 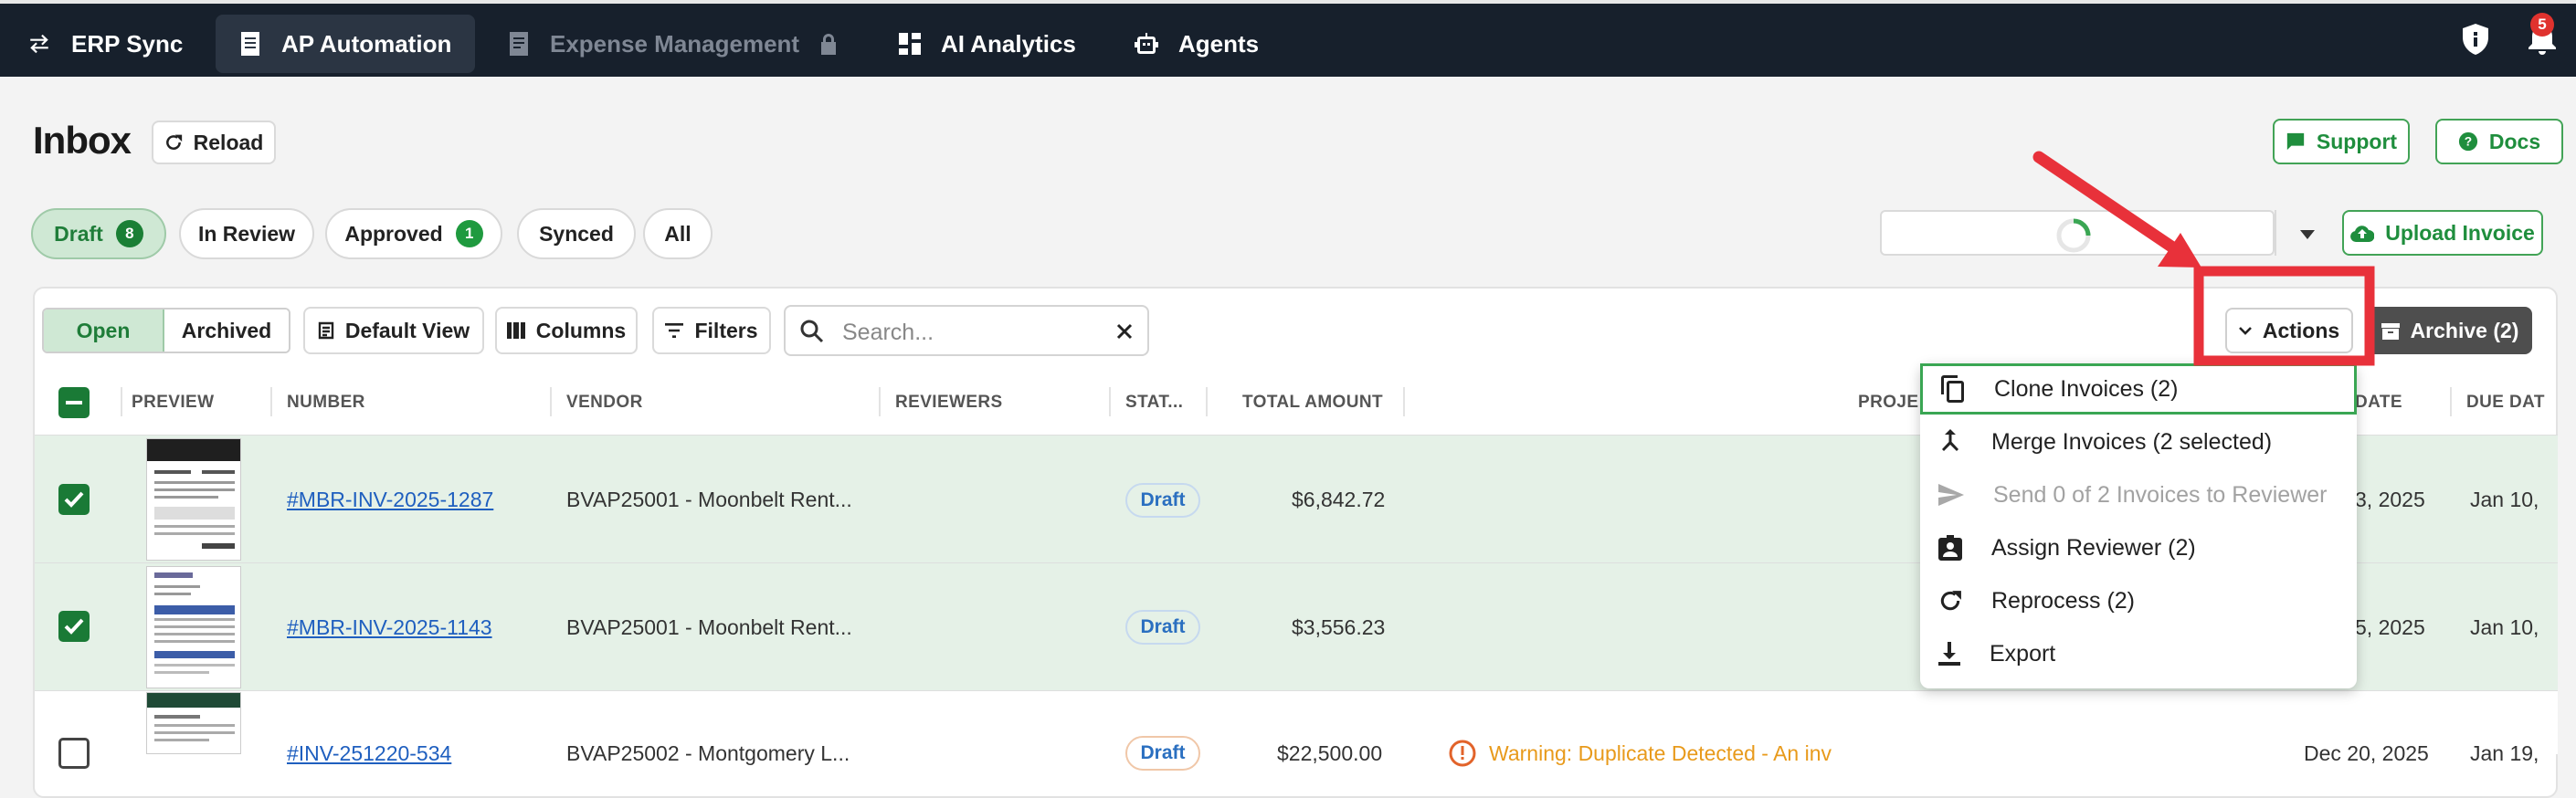 I want to click on red-highlight-box, so click(x=2284, y=316).